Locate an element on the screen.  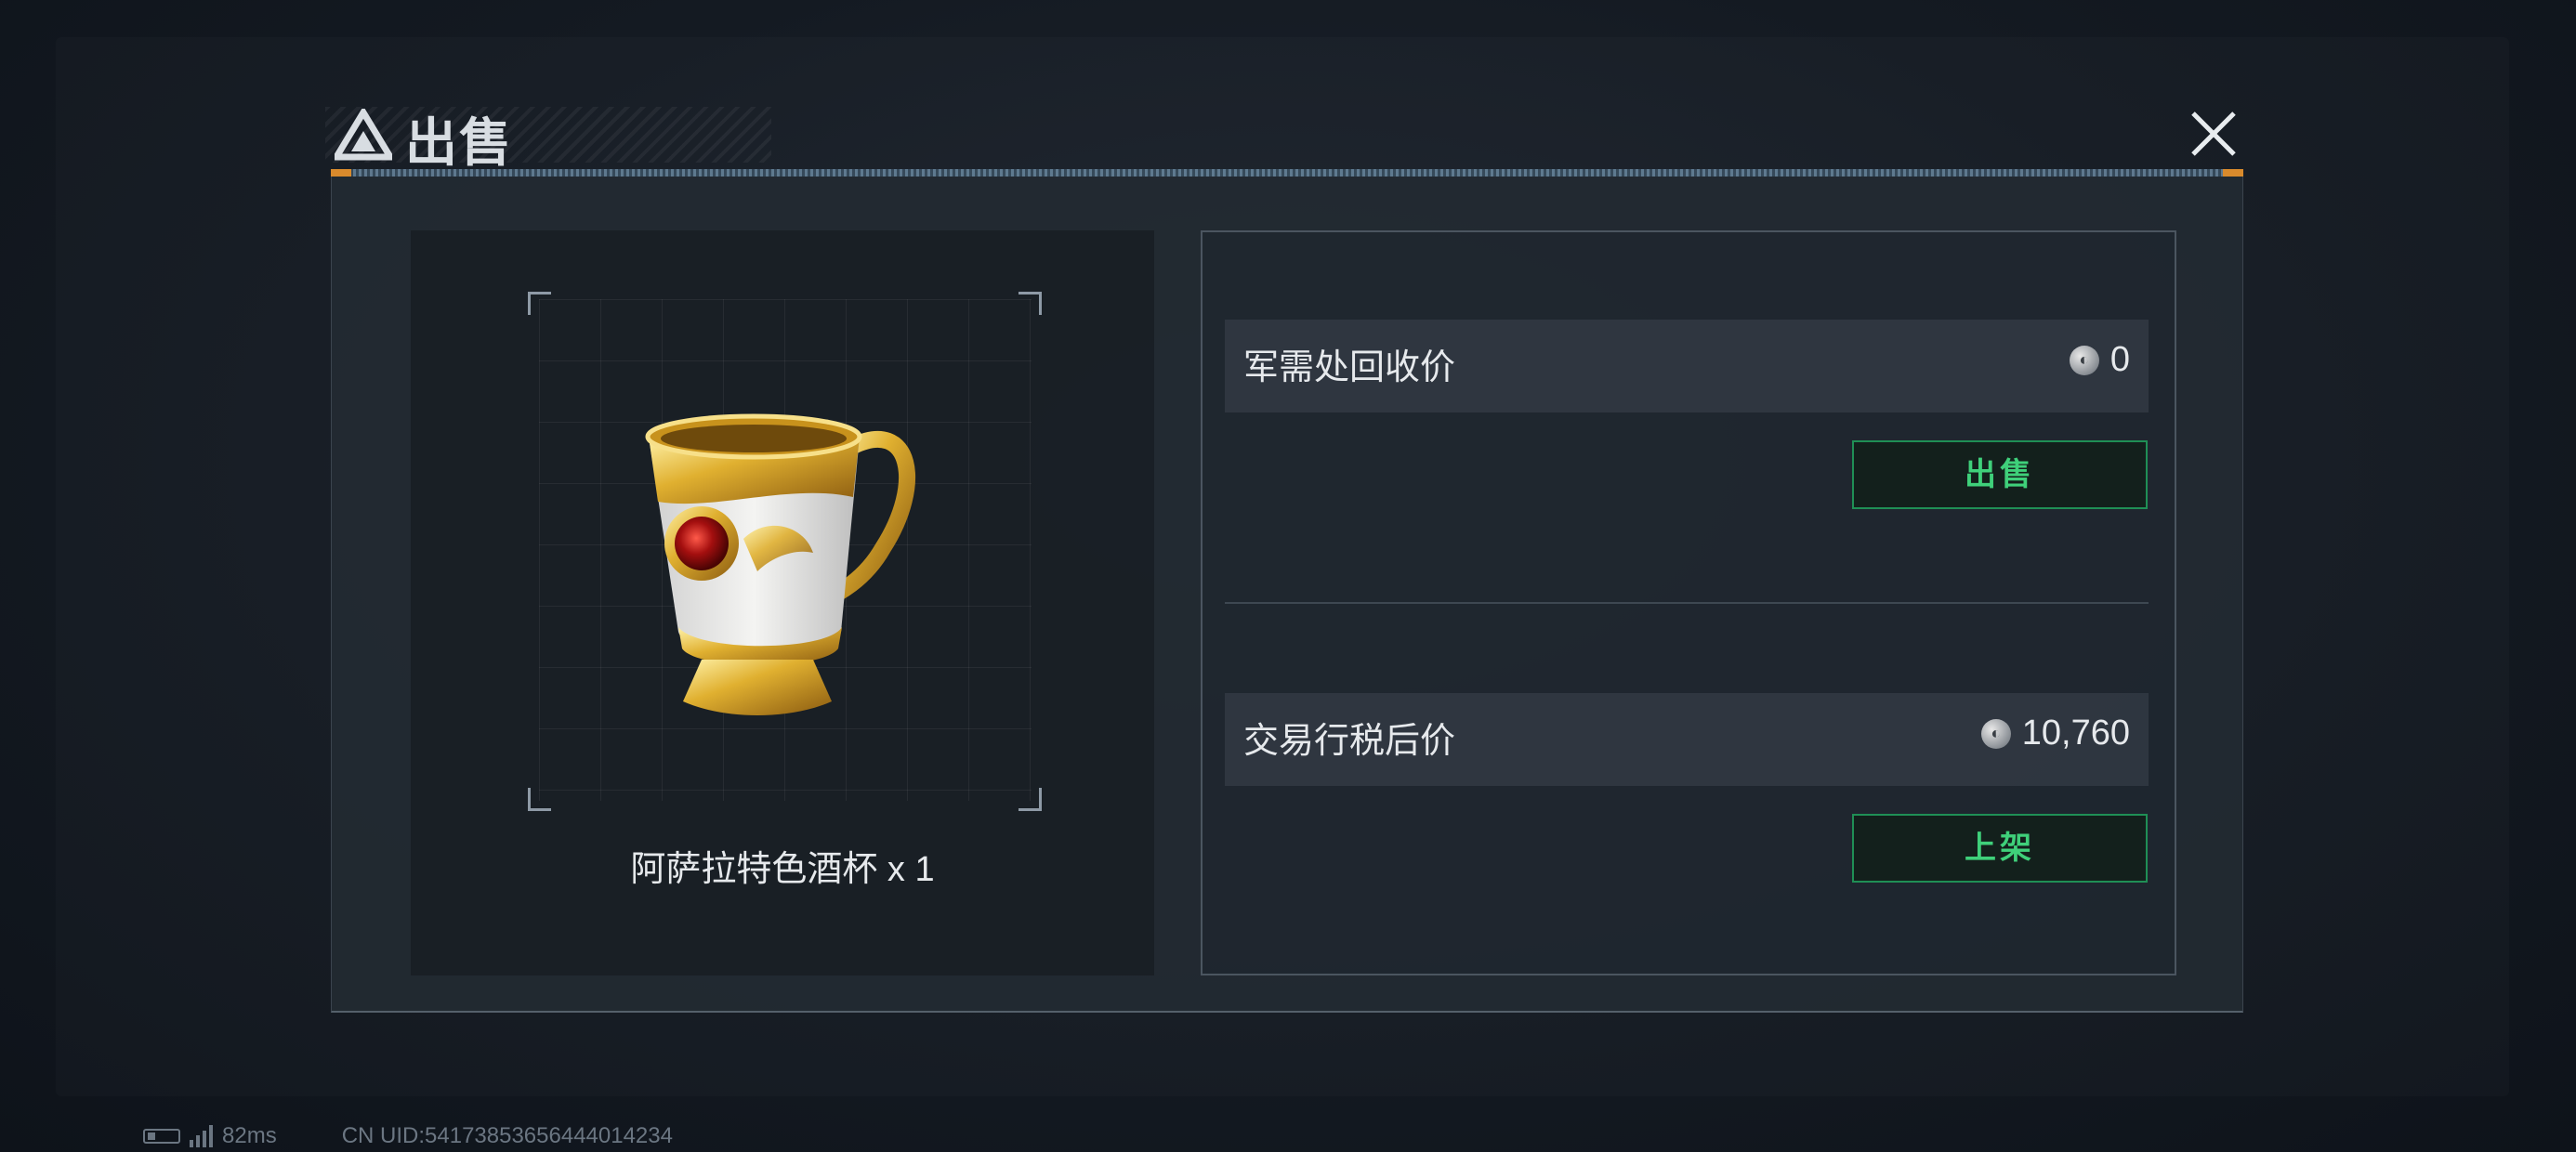
market-price-row: 交易行税后价 ◐ 10,760 is located at coordinates (1687, 739).